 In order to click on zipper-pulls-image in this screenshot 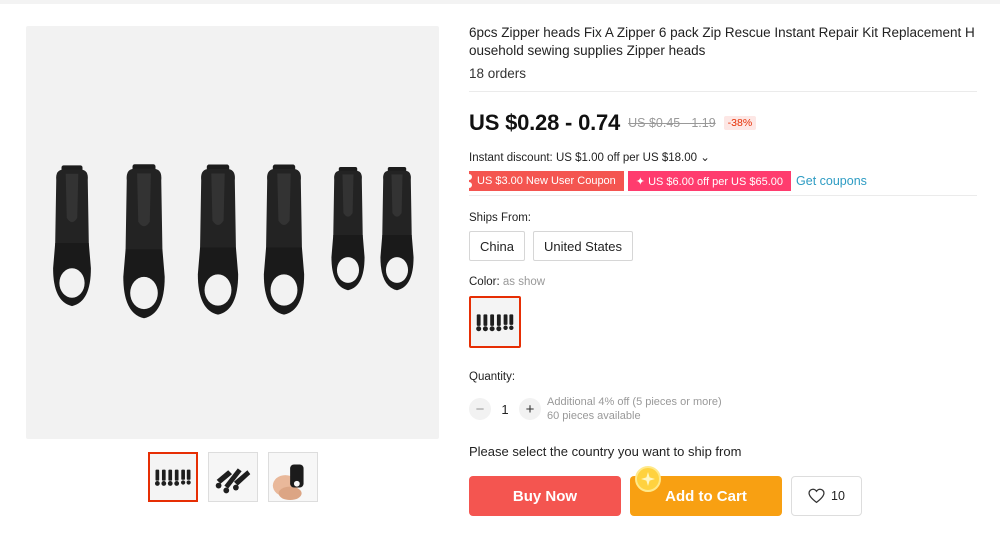, I will do `click(233, 241)`.